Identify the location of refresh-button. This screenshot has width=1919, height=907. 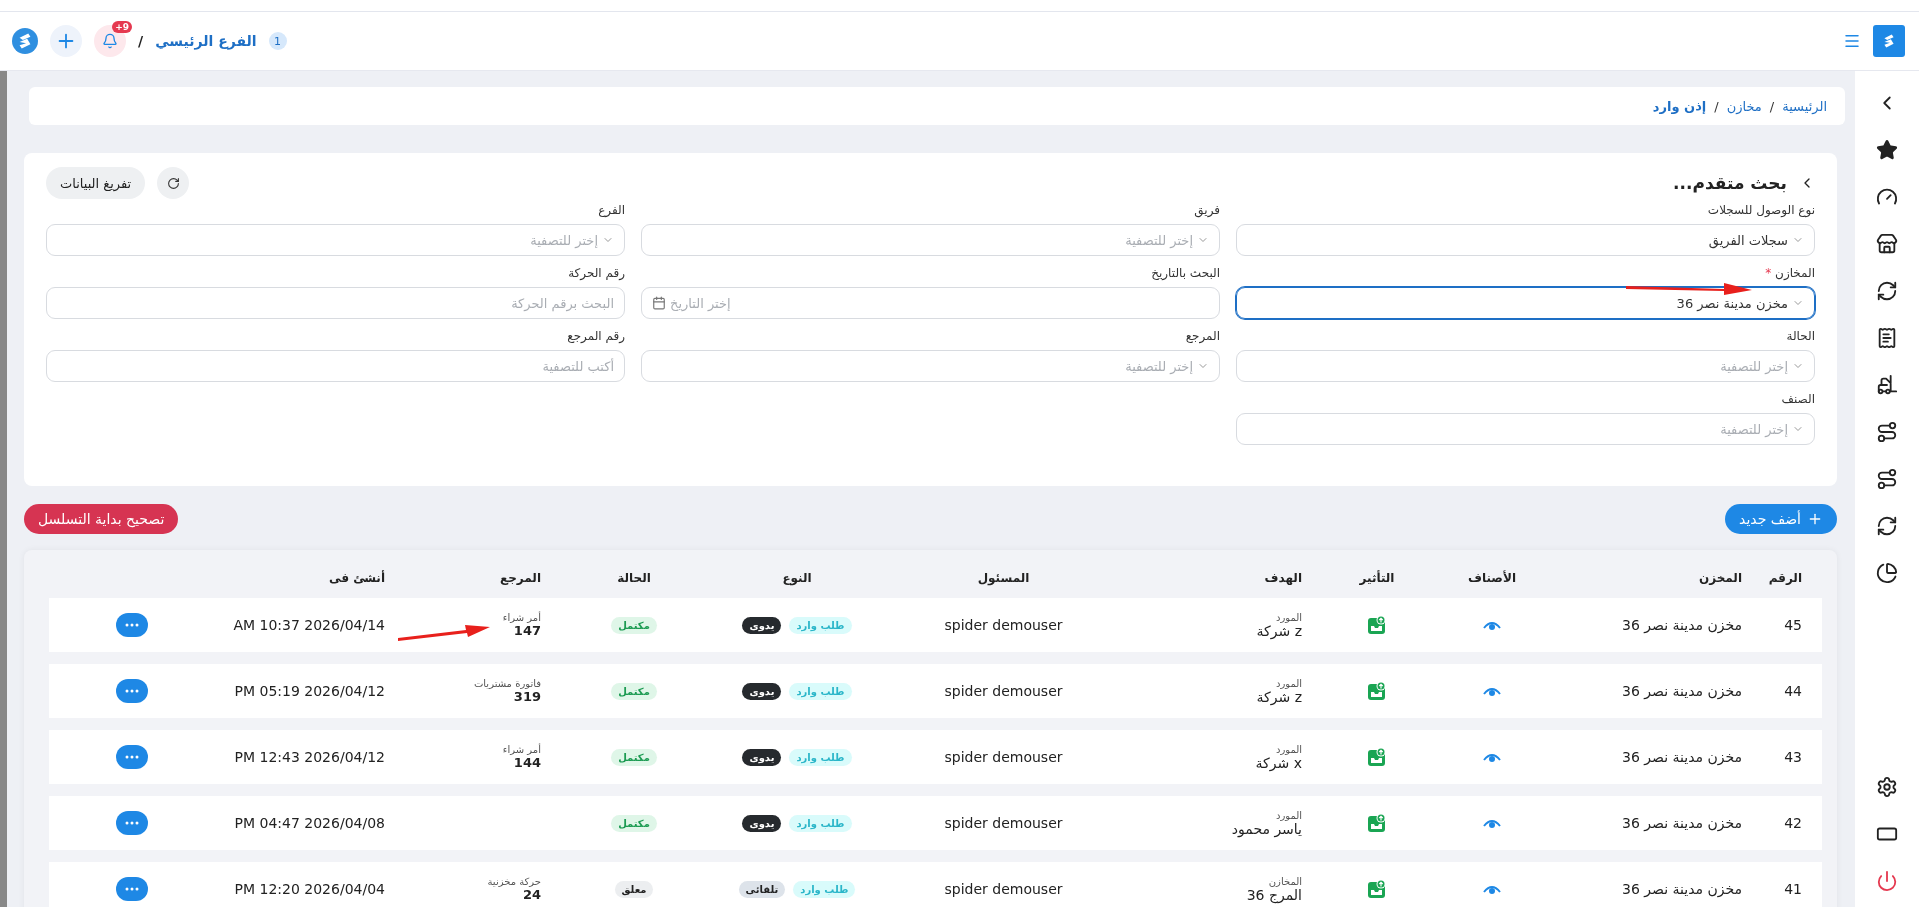
(173, 183).